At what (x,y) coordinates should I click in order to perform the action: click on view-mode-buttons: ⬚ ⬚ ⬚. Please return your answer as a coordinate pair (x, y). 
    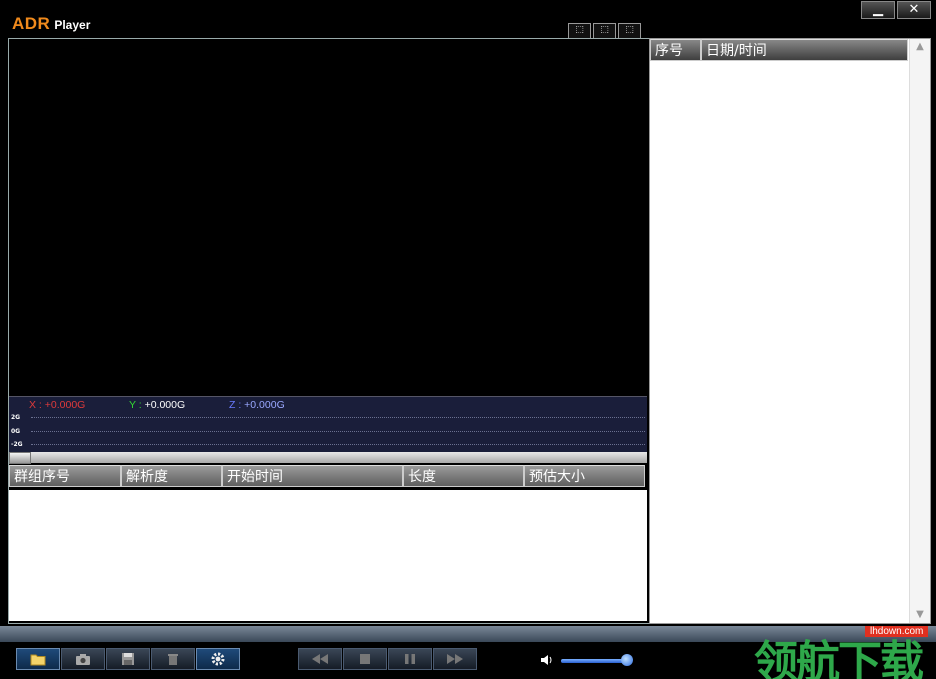
    Looking at the image, I should click on (603, 31).